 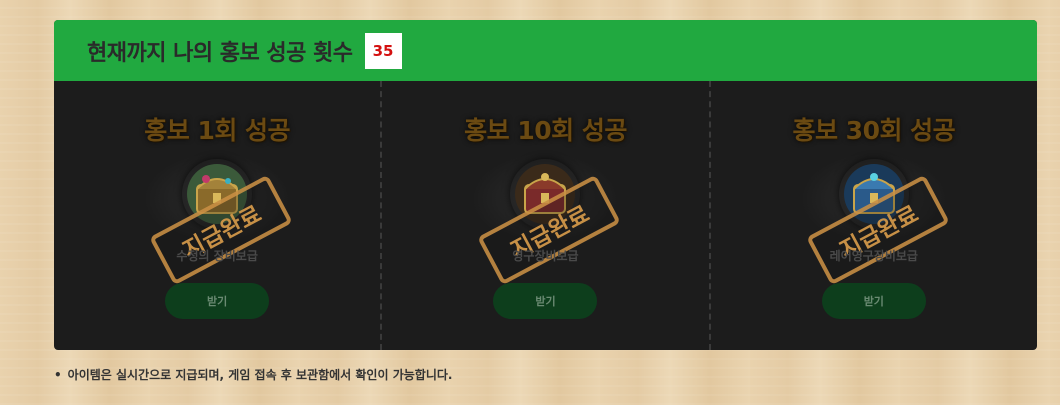 I want to click on header-title: 현재까지 나의 홍보 성공 횟수, so click(x=220, y=53).